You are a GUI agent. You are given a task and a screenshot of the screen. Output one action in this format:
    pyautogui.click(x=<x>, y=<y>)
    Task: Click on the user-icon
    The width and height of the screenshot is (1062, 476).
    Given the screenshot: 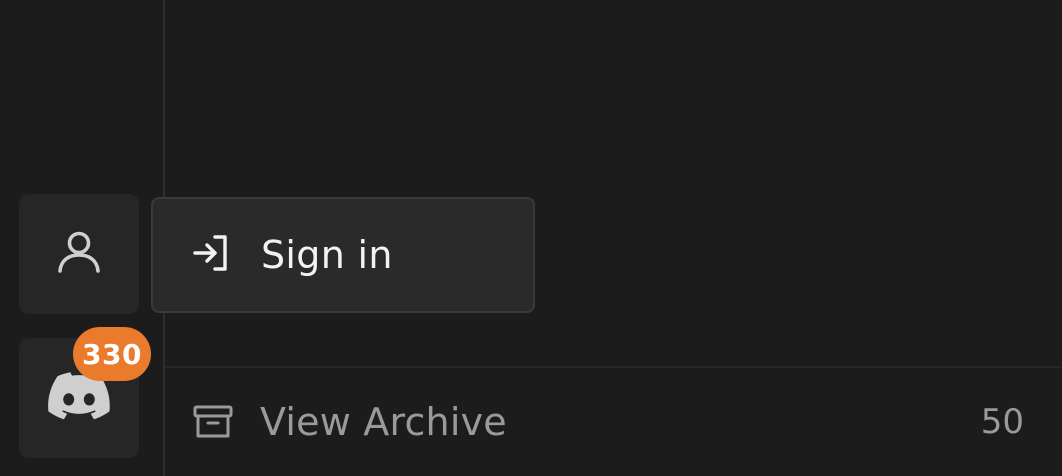 What is the action you would take?
    pyautogui.click(x=79, y=254)
    